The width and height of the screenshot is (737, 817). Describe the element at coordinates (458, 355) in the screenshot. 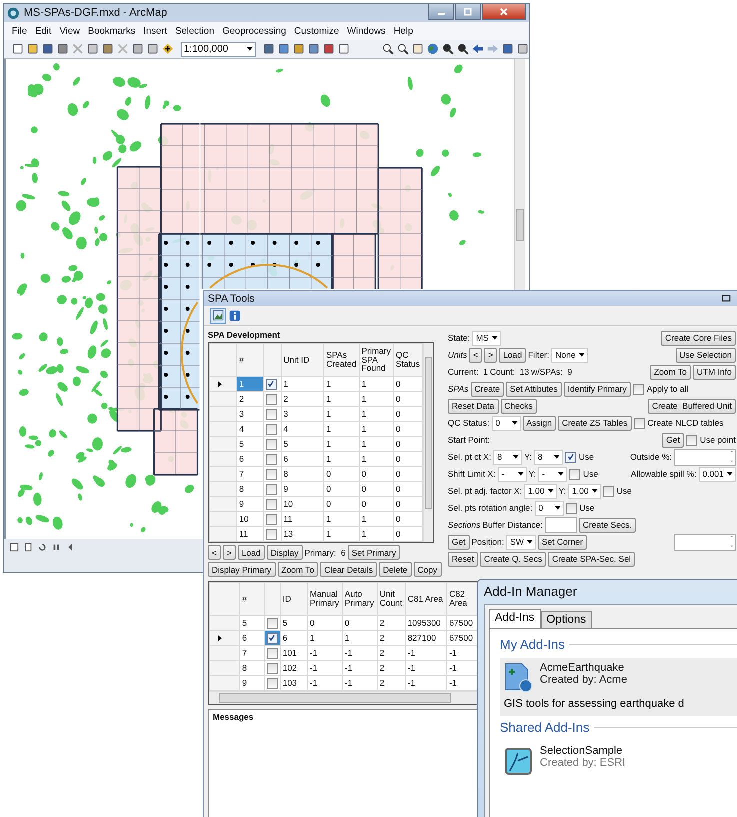

I see `section-caption: Units` at that location.